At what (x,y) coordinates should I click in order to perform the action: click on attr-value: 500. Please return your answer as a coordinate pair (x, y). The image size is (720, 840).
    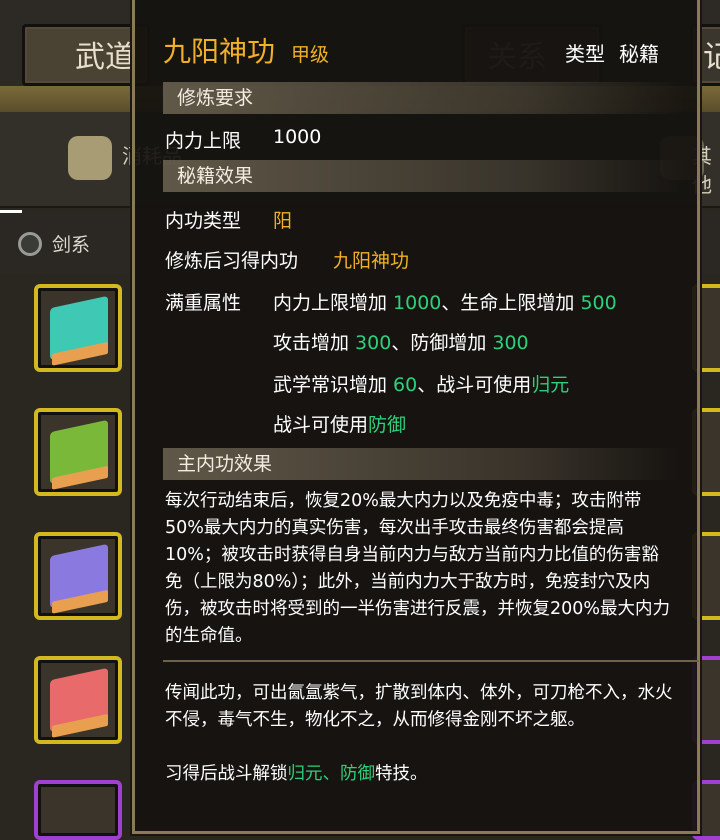
    Looking at the image, I should click on (598, 303).